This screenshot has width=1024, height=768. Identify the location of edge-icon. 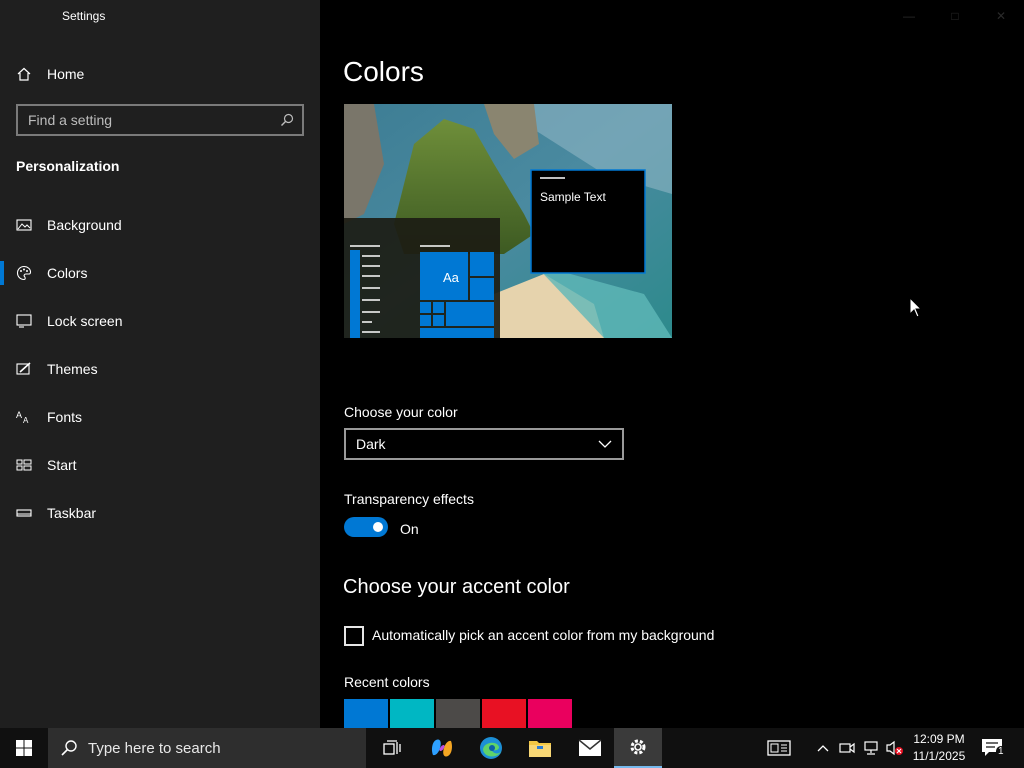
(491, 748).